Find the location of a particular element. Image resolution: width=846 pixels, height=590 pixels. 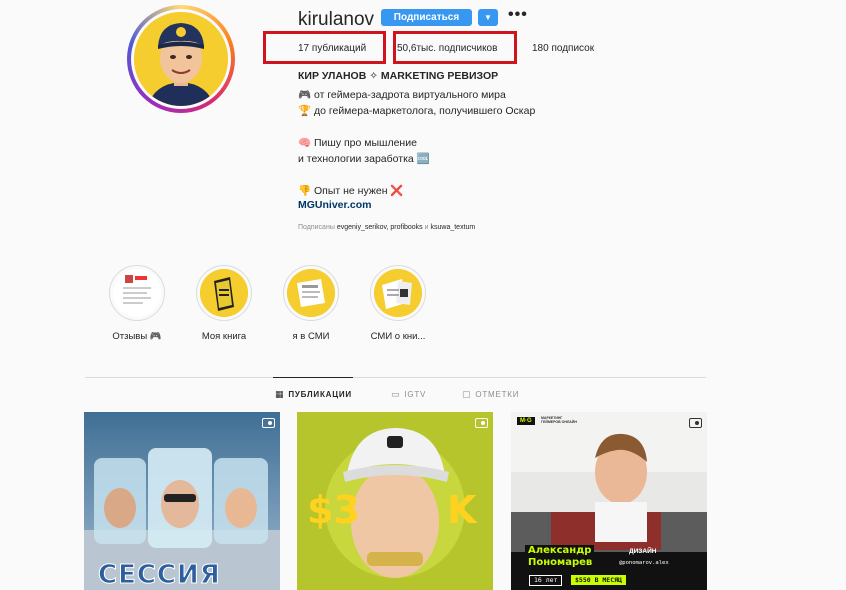

tab-tagged-label: ОТМЕТКИ is located at coordinates (497, 394).